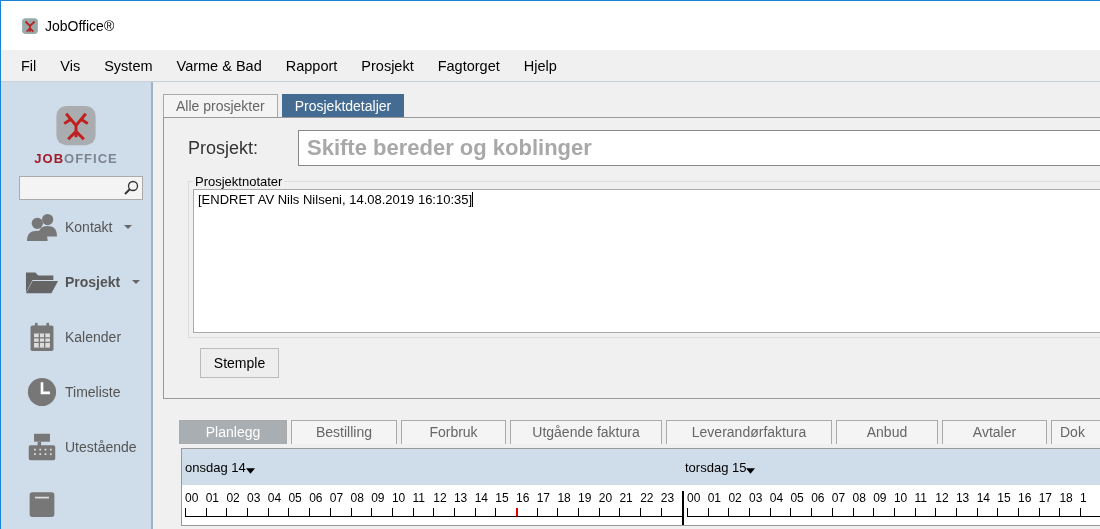 This screenshot has width=1100, height=529. Describe the element at coordinates (220, 106) in the screenshot. I see `tab: Alle prosjekter` at that location.